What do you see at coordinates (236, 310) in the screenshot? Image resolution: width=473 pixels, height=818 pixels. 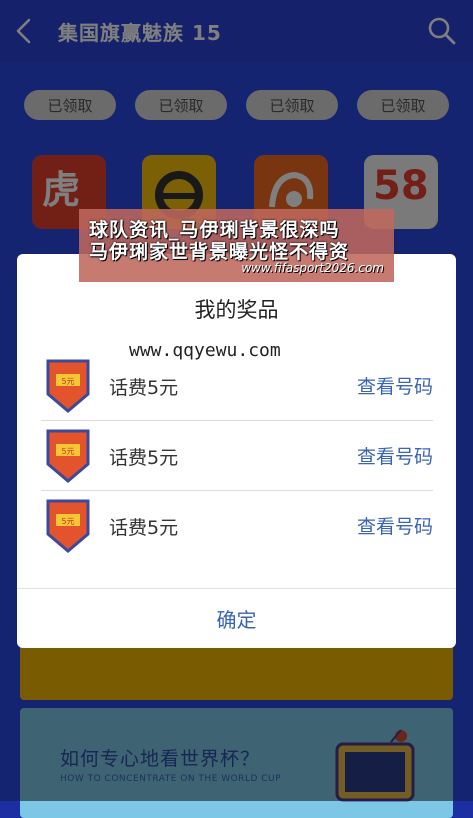 I see `dialog-title: 我的奖品` at bounding box center [236, 310].